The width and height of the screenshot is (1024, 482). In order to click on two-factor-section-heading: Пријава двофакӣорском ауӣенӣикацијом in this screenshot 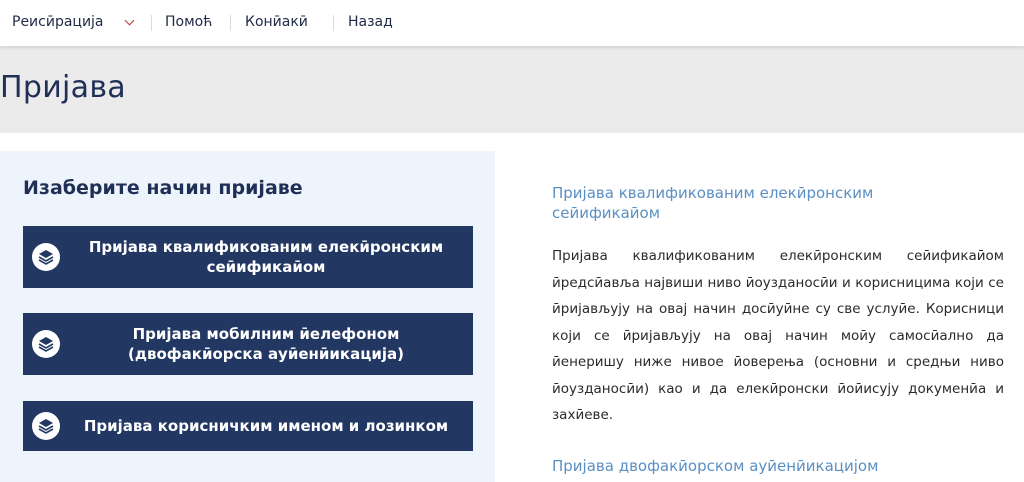, I will do `click(762, 466)`.